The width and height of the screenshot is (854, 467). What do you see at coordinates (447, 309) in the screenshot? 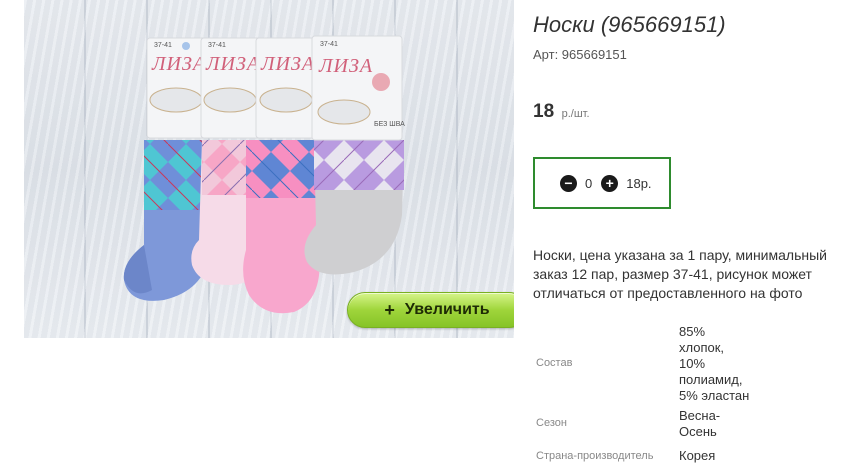
I see `zoom-button-label: Увеличить` at bounding box center [447, 309].